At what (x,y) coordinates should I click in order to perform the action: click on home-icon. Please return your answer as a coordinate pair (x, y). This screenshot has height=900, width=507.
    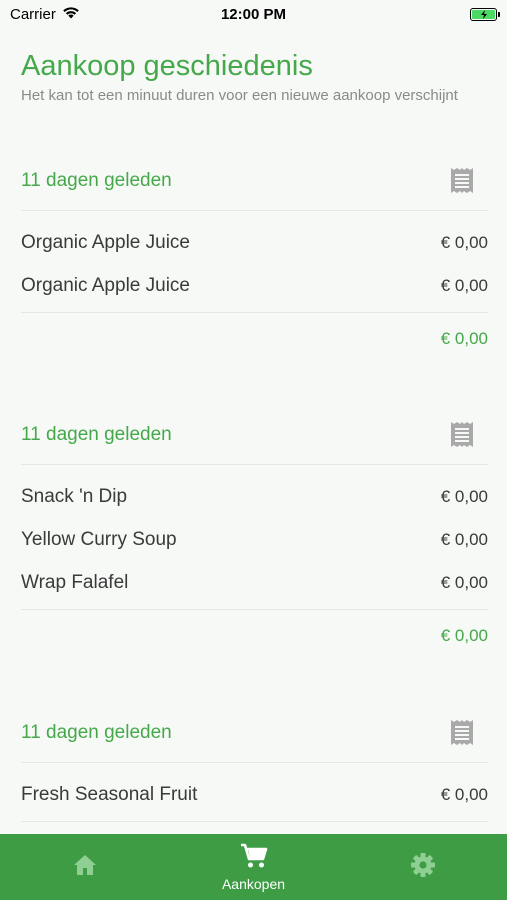
    Looking at the image, I should click on (85, 867).